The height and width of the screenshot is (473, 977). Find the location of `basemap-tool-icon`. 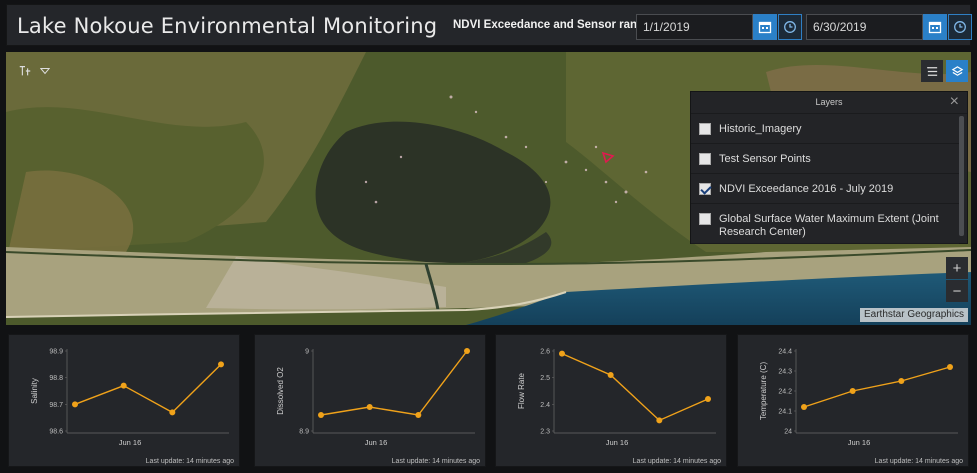

basemap-tool-icon is located at coordinates (25, 71).